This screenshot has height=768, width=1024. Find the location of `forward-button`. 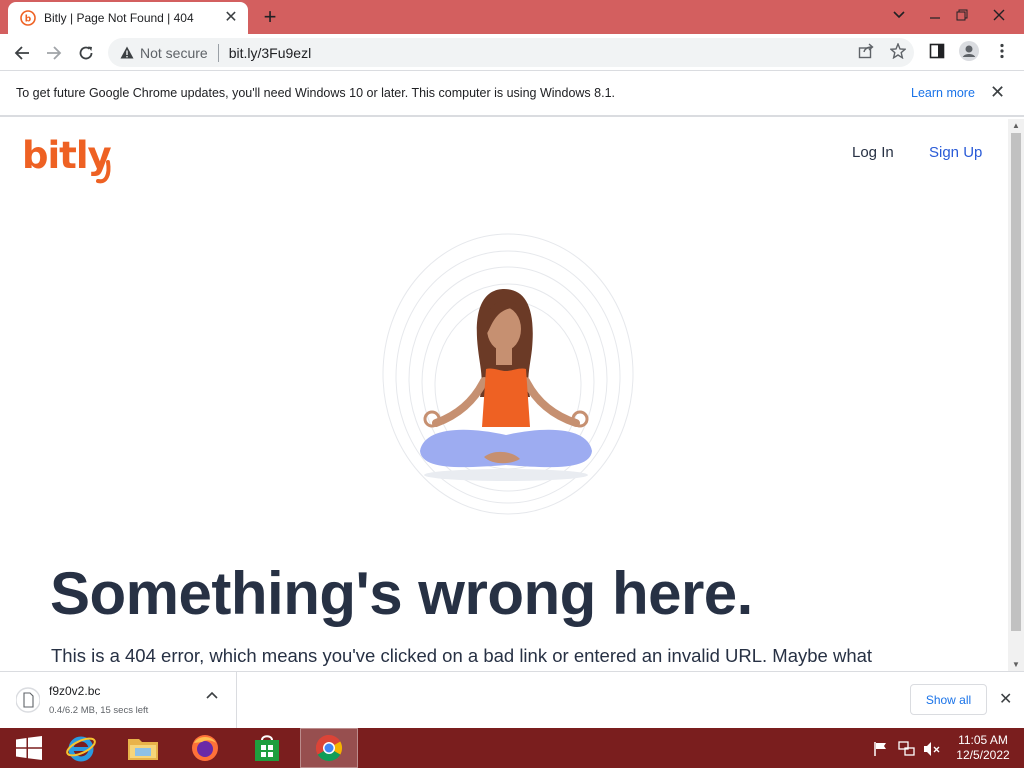

forward-button is located at coordinates (54, 53).